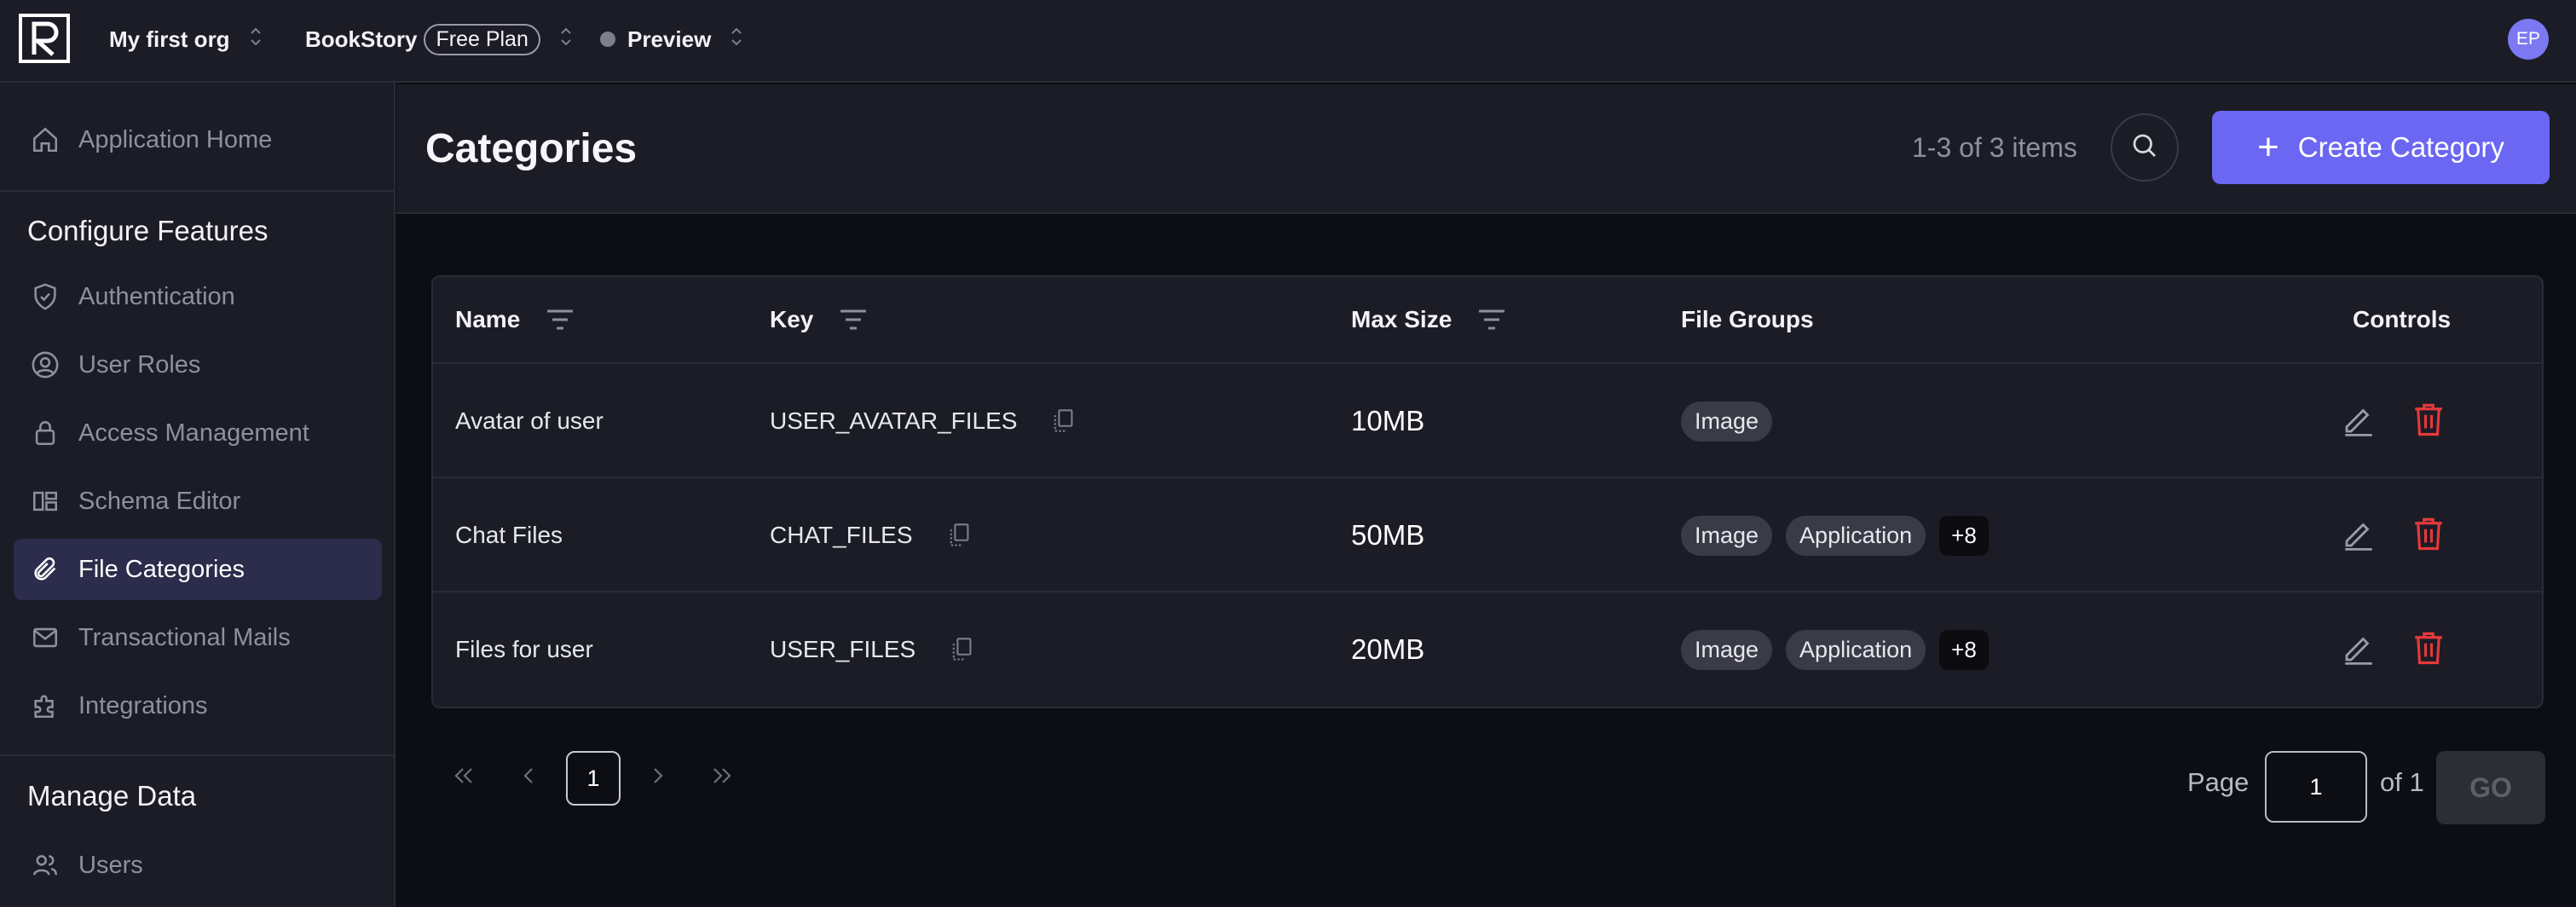  What do you see at coordinates (819, 319) in the screenshot?
I see `column-header-key: Key` at bounding box center [819, 319].